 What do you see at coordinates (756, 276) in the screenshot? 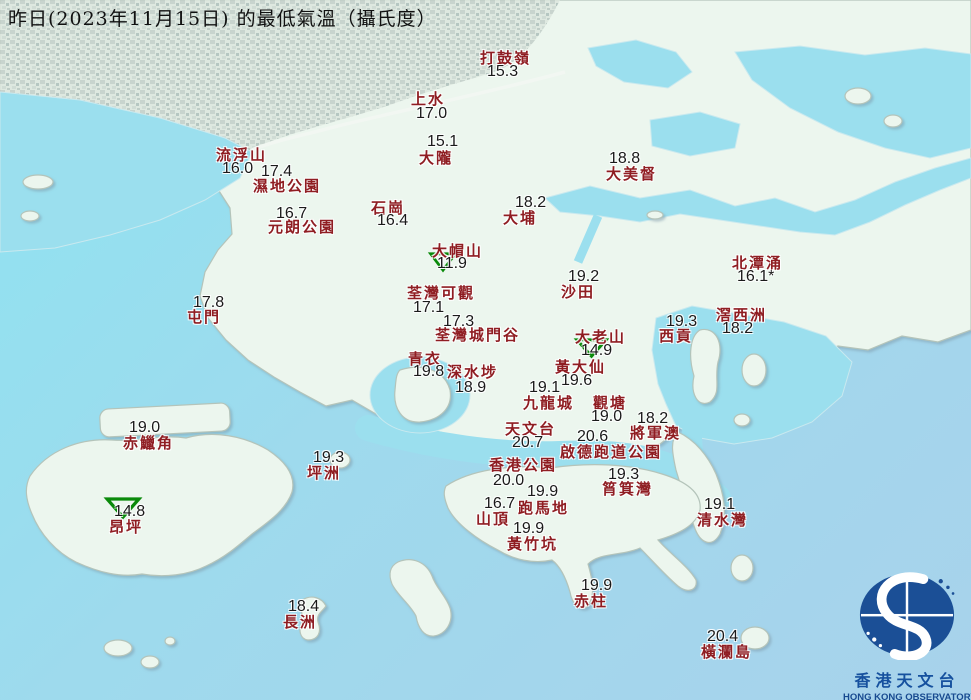
I see `station-temperature: 16.1*` at bounding box center [756, 276].